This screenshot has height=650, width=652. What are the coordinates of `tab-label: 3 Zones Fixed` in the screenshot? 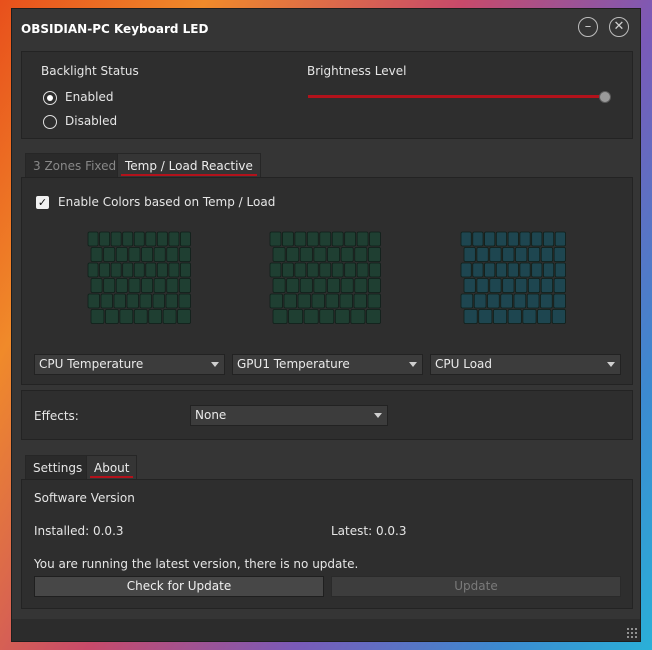 It's located at (75, 166).